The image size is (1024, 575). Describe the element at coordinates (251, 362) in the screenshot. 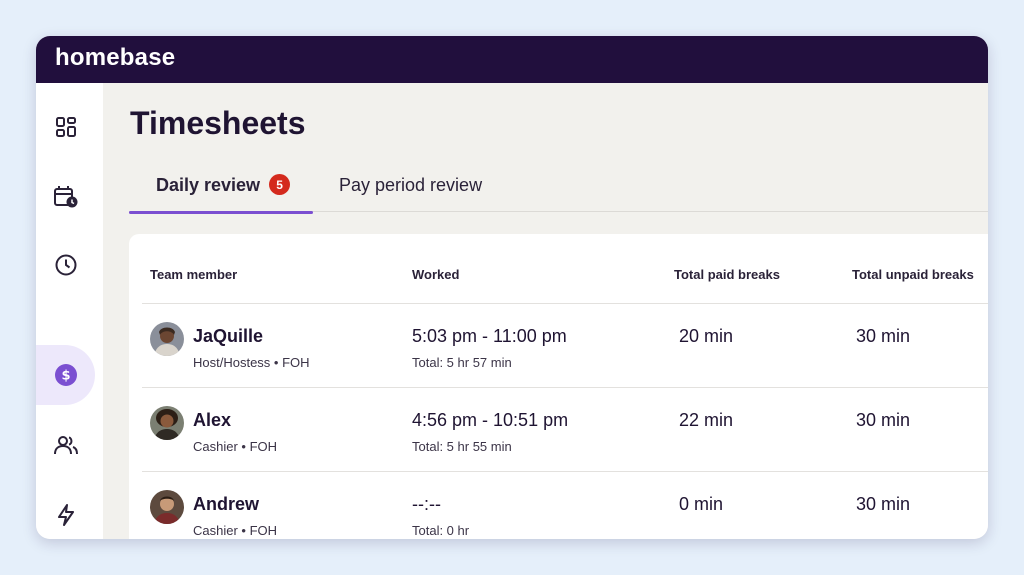

I see `member-role: Host/Hostess • FOH` at that location.